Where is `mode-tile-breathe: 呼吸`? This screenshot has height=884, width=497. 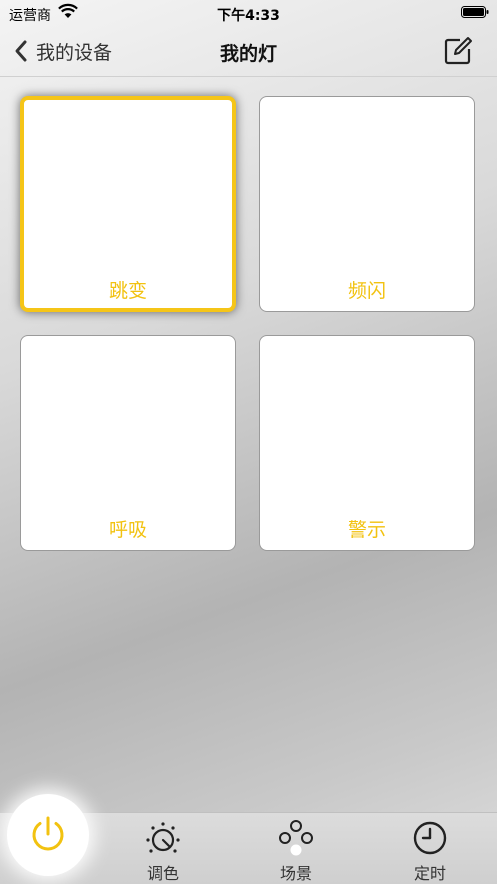 mode-tile-breathe: 呼吸 is located at coordinates (128, 443).